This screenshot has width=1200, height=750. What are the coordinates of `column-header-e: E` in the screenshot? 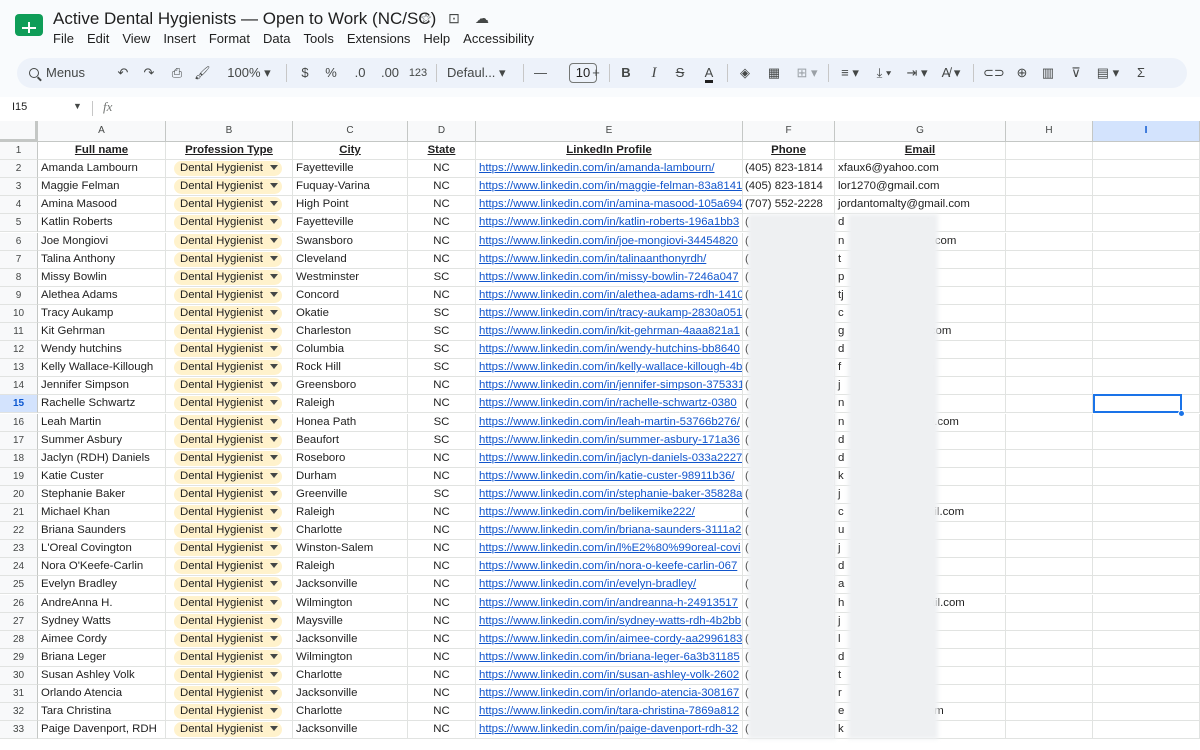 It's located at (609, 131).